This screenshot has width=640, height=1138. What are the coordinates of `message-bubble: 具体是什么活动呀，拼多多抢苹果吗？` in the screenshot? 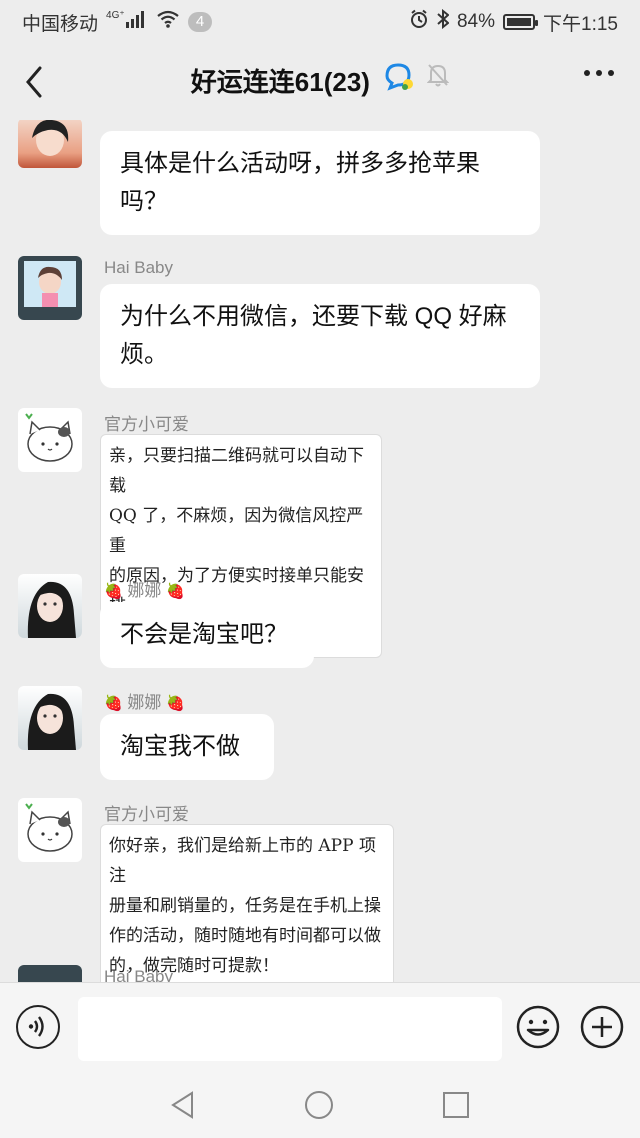 It's located at (320, 183).